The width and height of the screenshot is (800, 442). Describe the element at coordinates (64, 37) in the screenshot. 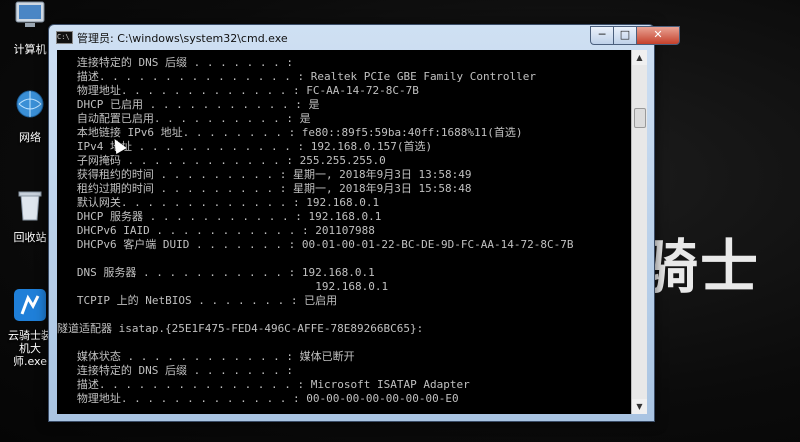

I see `cmd-icon: C:\` at that location.